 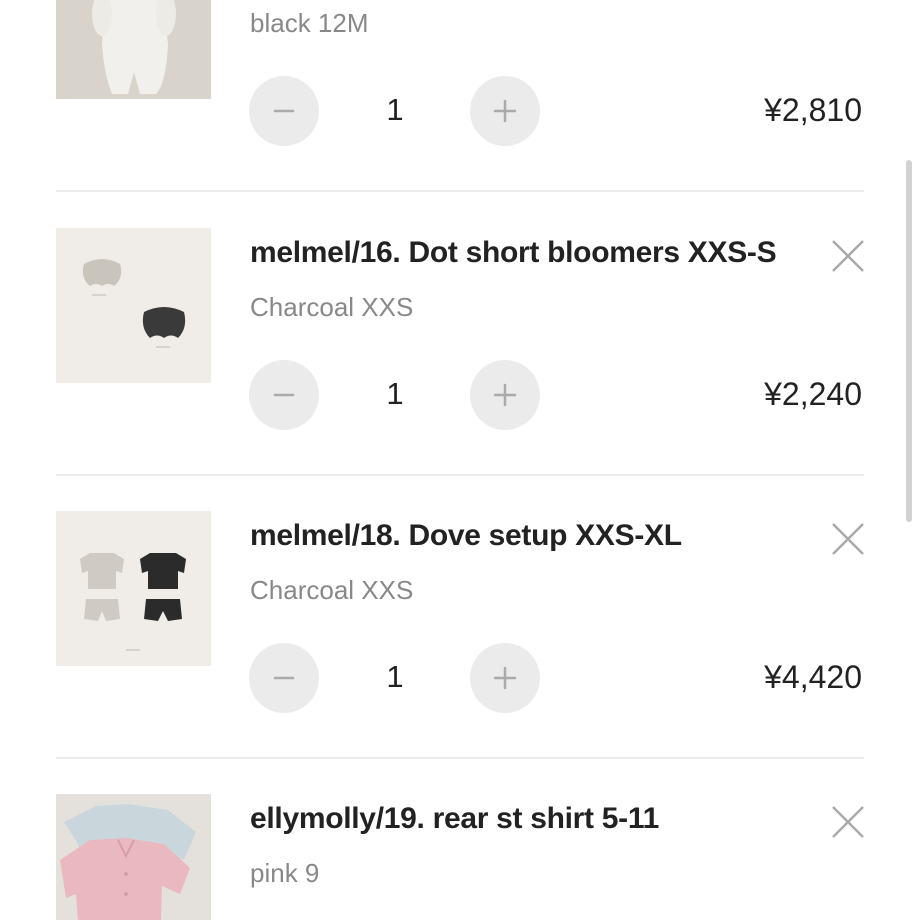 What do you see at coordinates (285, 873) in the screenshot?
I see `item-variant: pink 9` at bounding box center [285, 873].